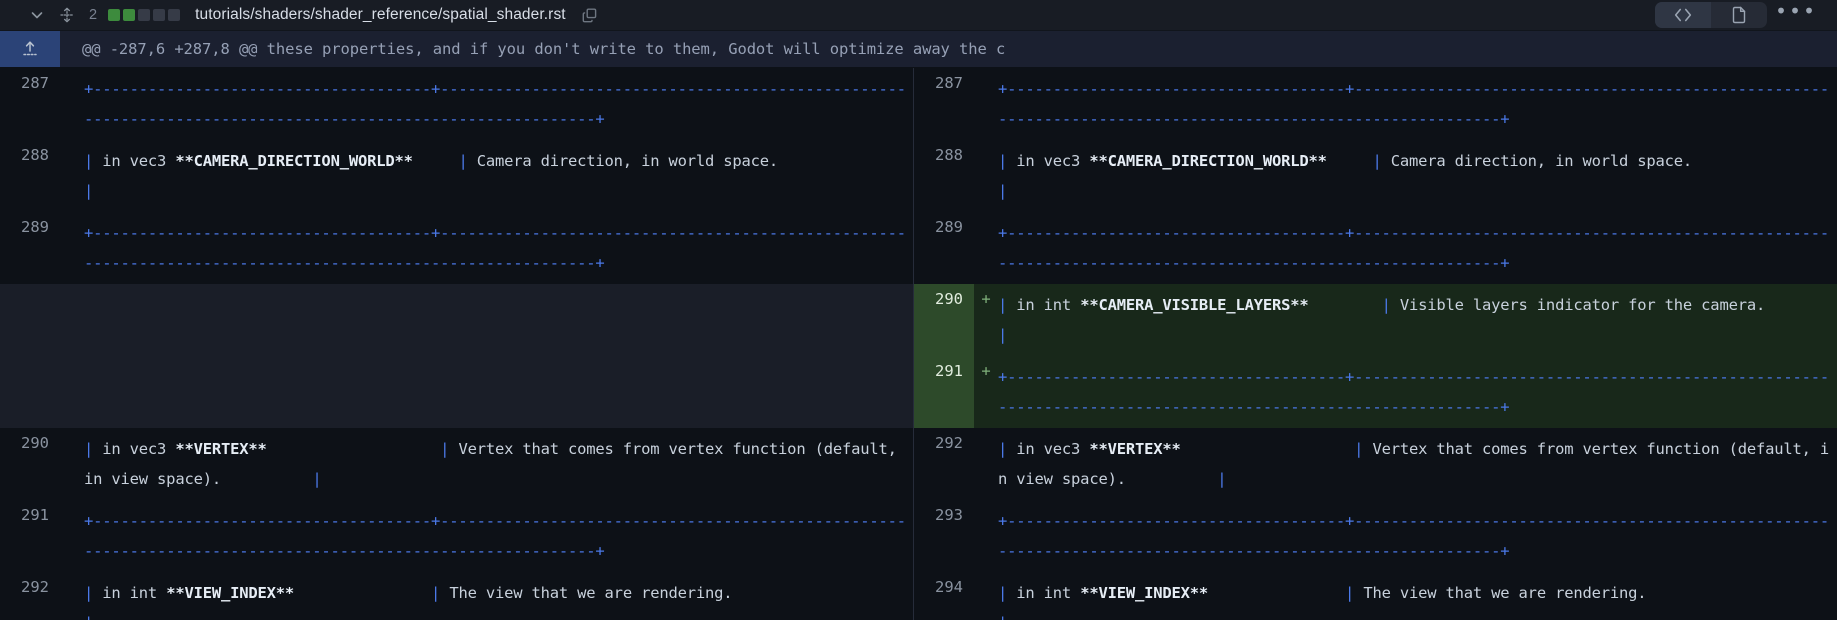 The width and height of the screenshot is (1837, 620). Describe the element at coordinates (30, 49) in the screenshot. I see `expand-up-button` at that location.